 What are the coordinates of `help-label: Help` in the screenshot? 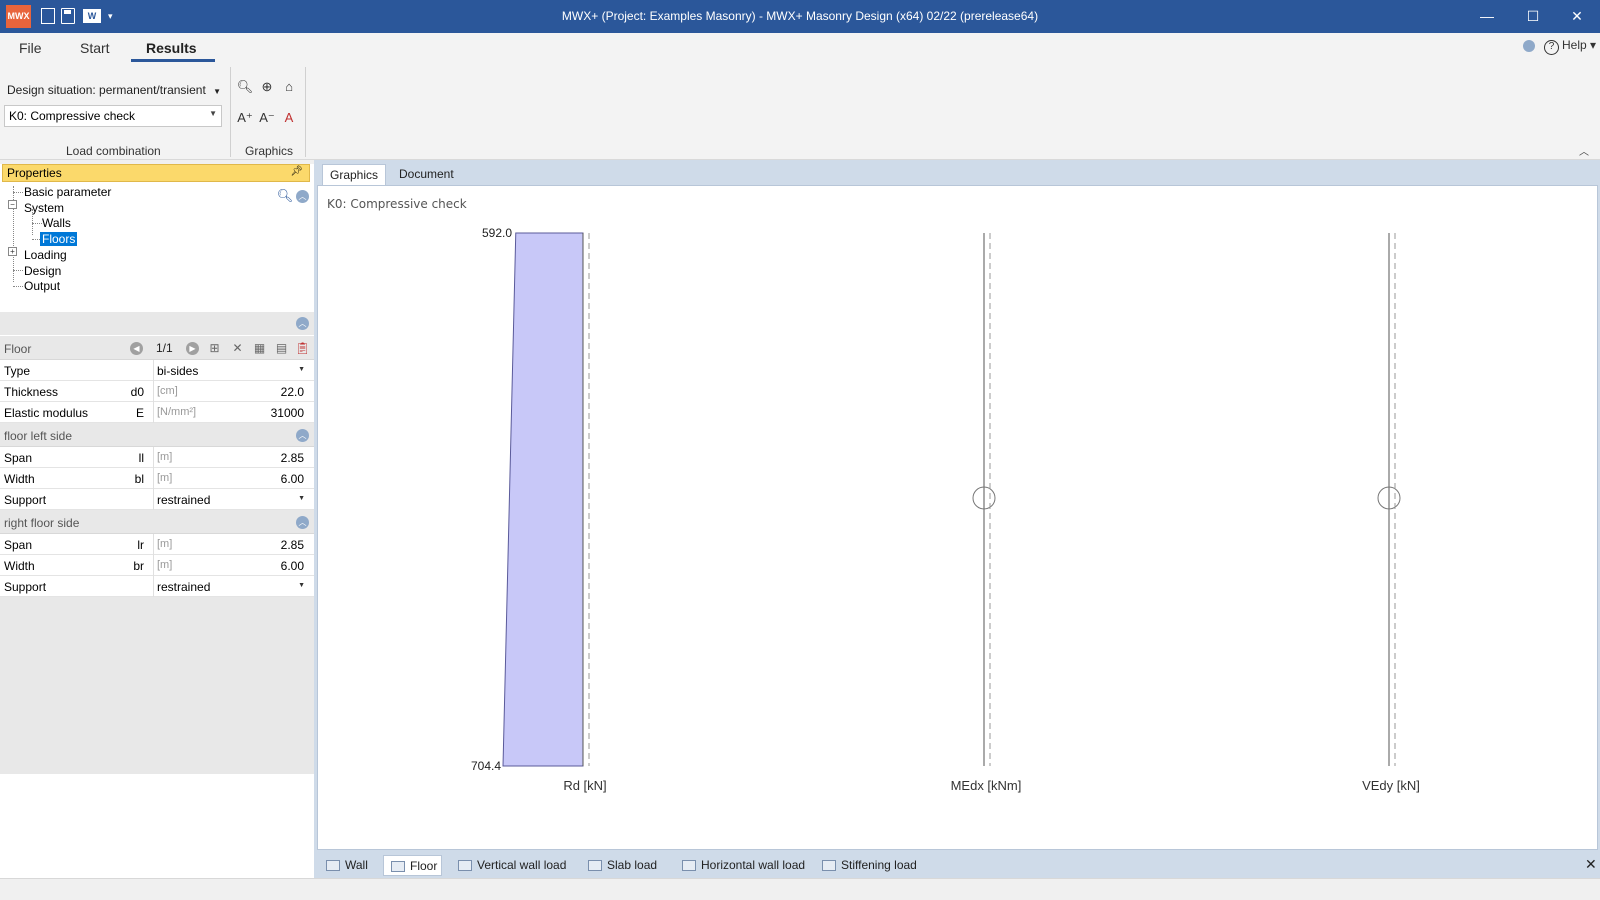 It's located at (1574, 45).